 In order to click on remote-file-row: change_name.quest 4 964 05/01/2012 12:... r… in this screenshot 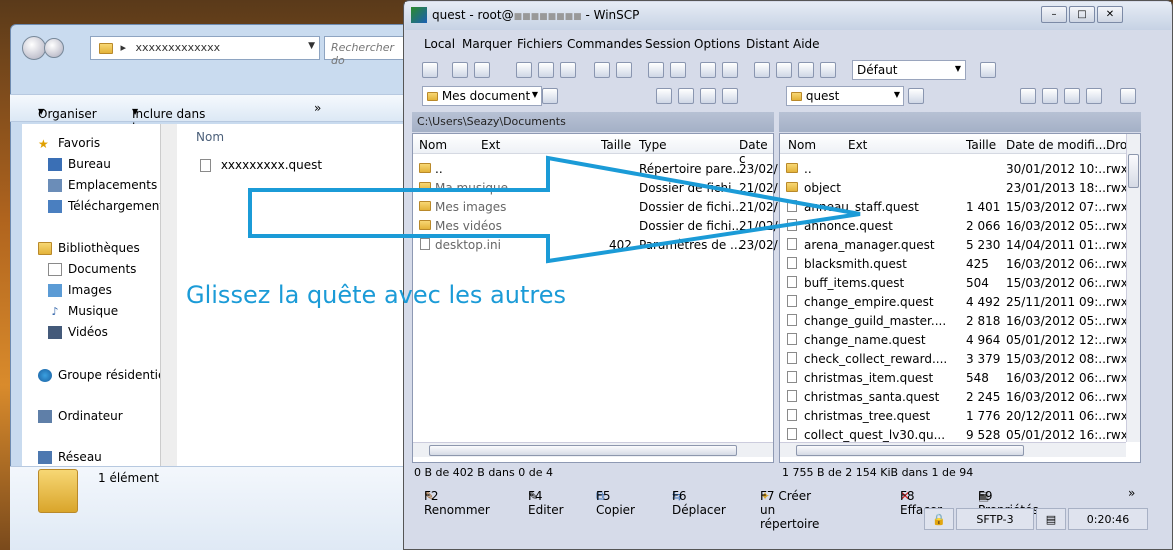, I will do `click(956, 340)`.